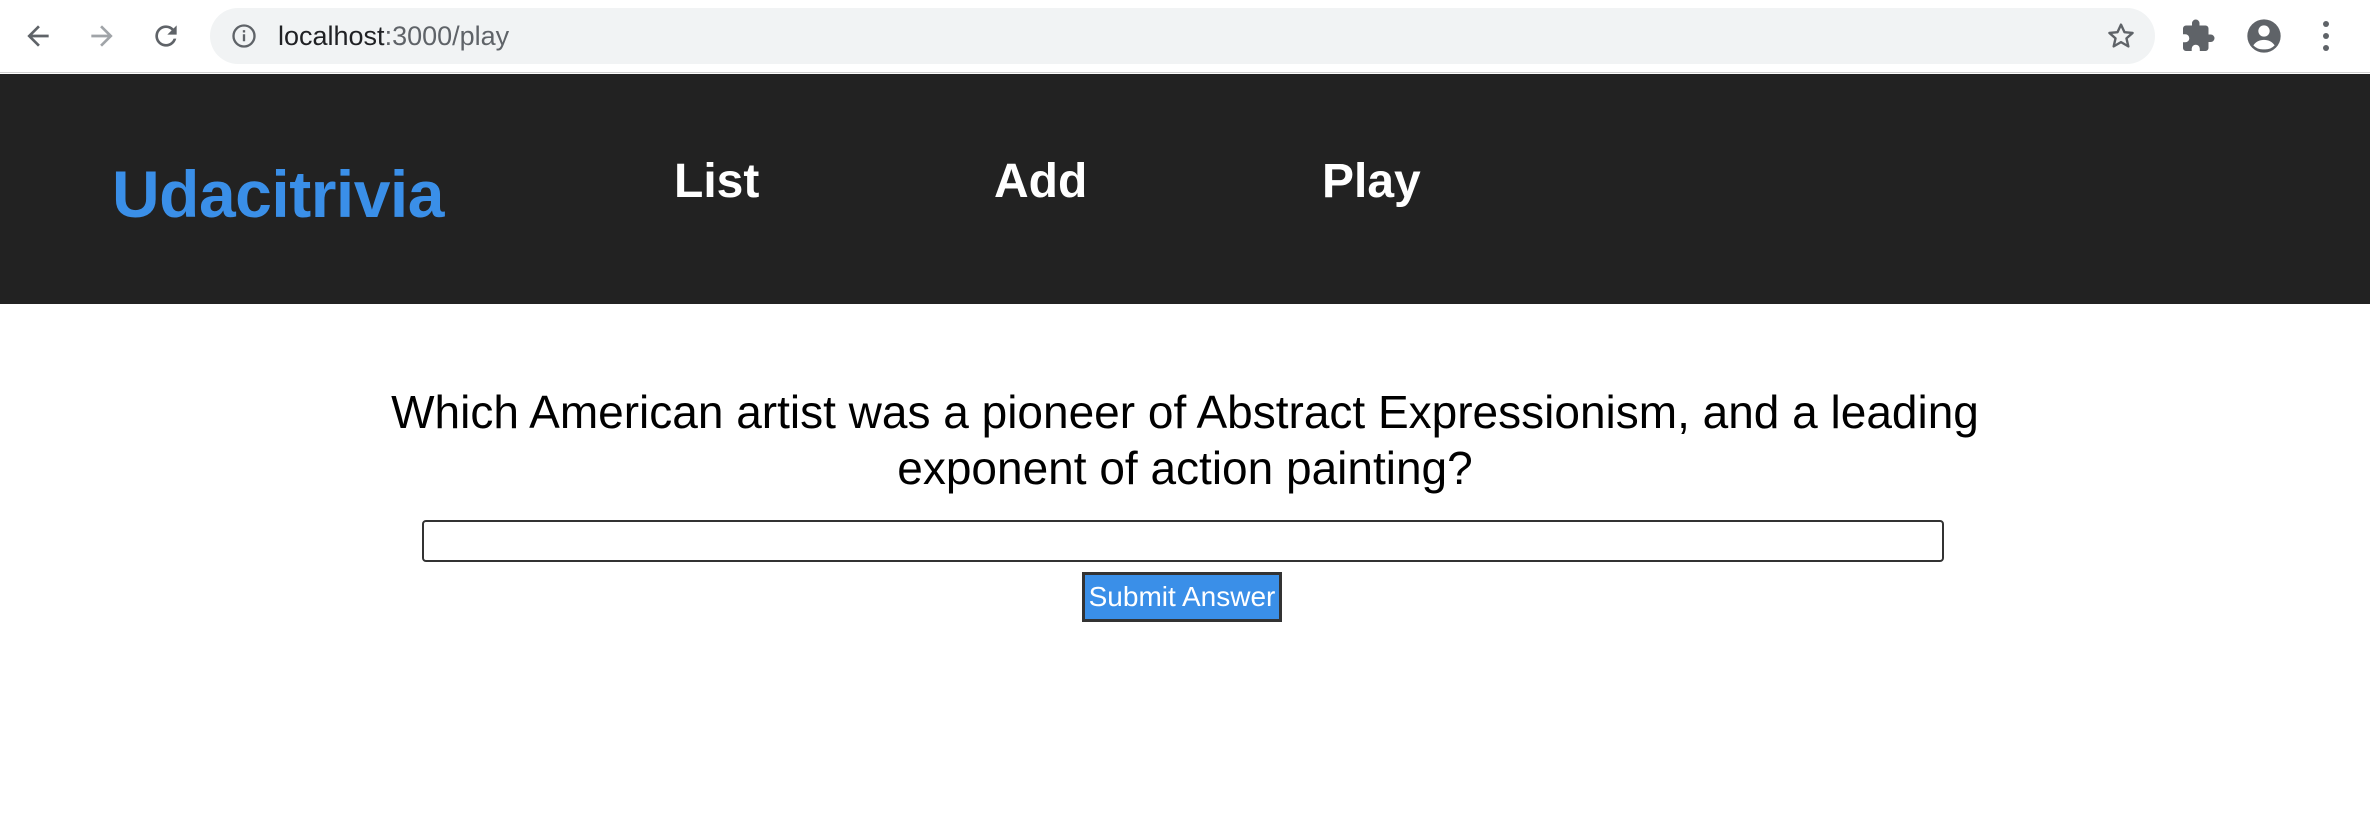 The width and height of the screenshot is (2370, 840). I want to click on brand-logo: Udacitrivia, so click(278, 194).